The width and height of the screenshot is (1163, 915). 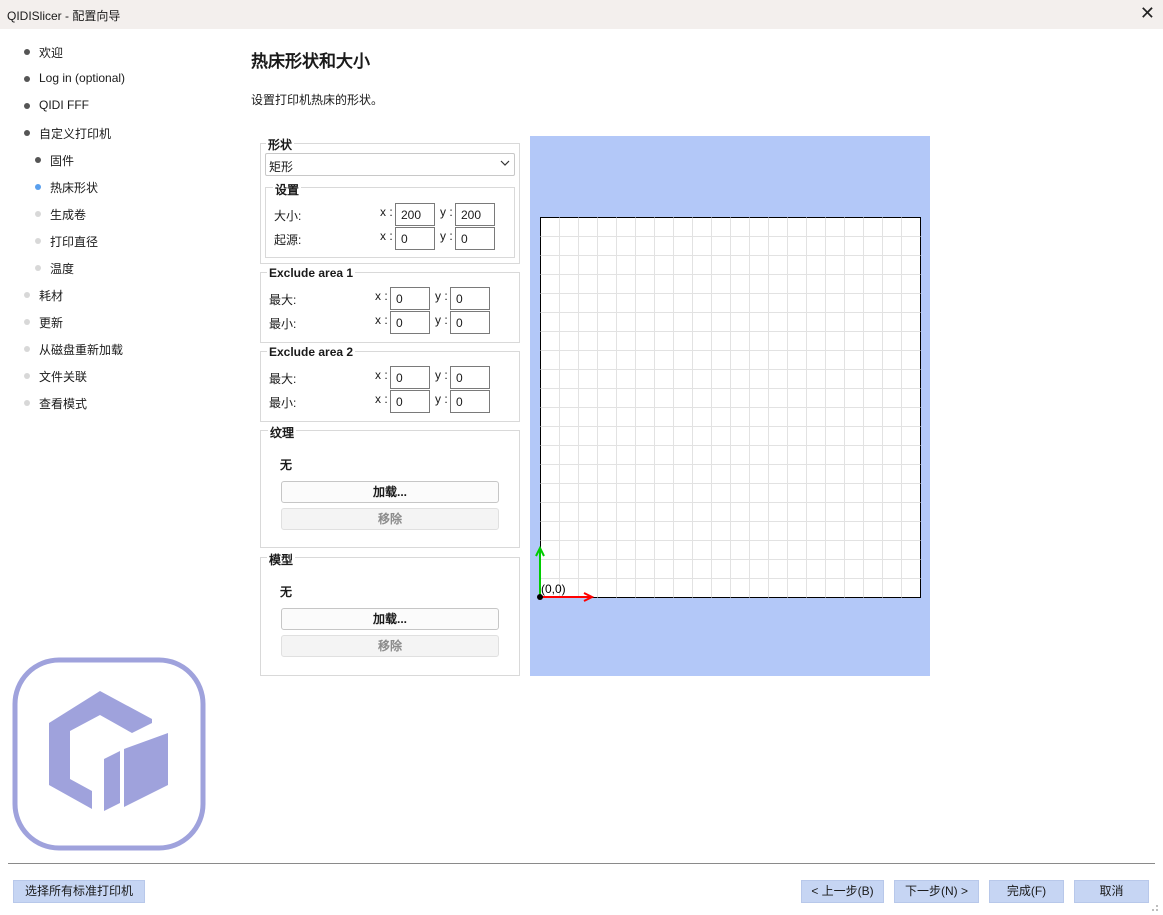 I want to click on exclude2-min-x-field: 0, so click(x=410, y=401).